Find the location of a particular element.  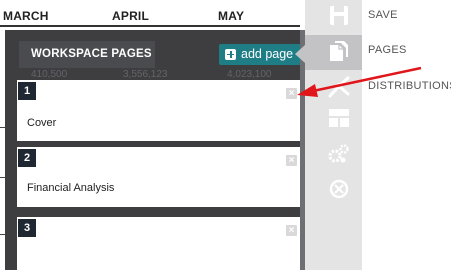

annotation-arrow is located at coordinates (359, 81).